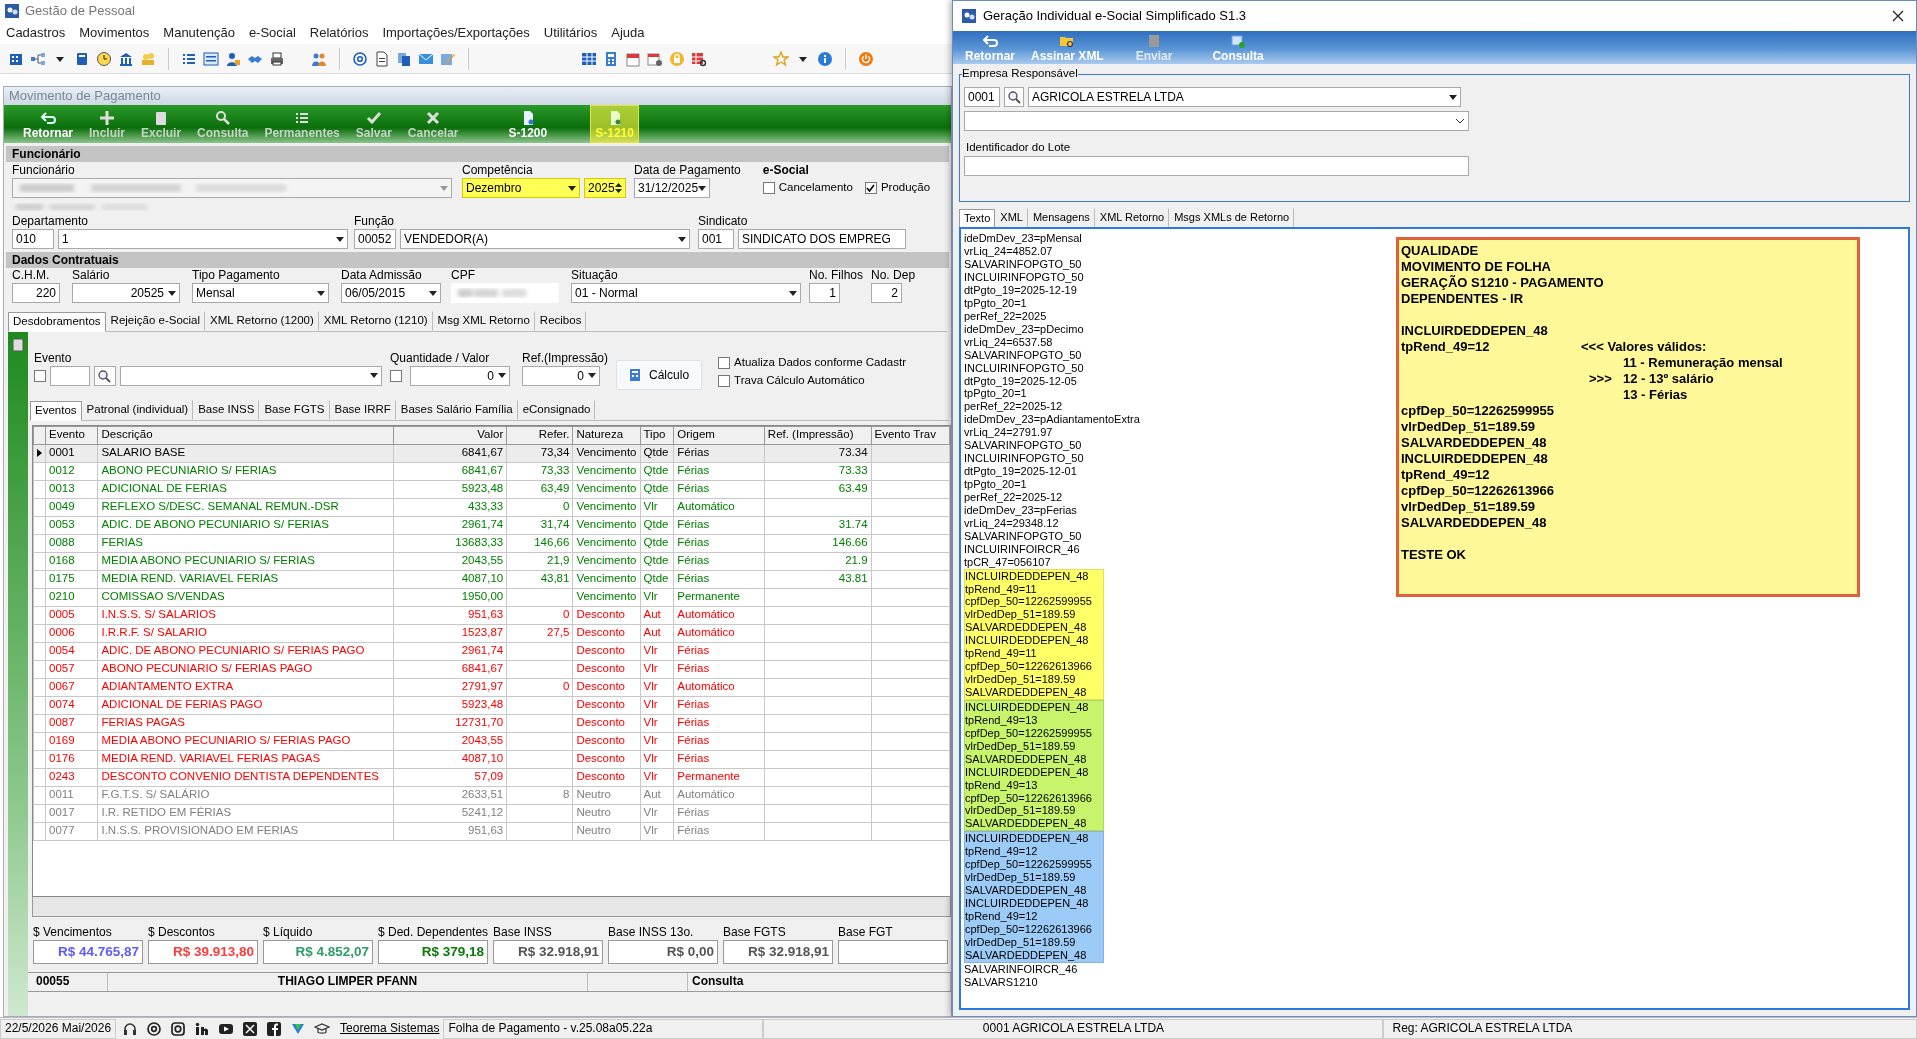 The width and height of the screenshot is (1917, 1039). Describe the element at coordinates (36, 293) in the screenshot. I see `input-field: 220` at that location.